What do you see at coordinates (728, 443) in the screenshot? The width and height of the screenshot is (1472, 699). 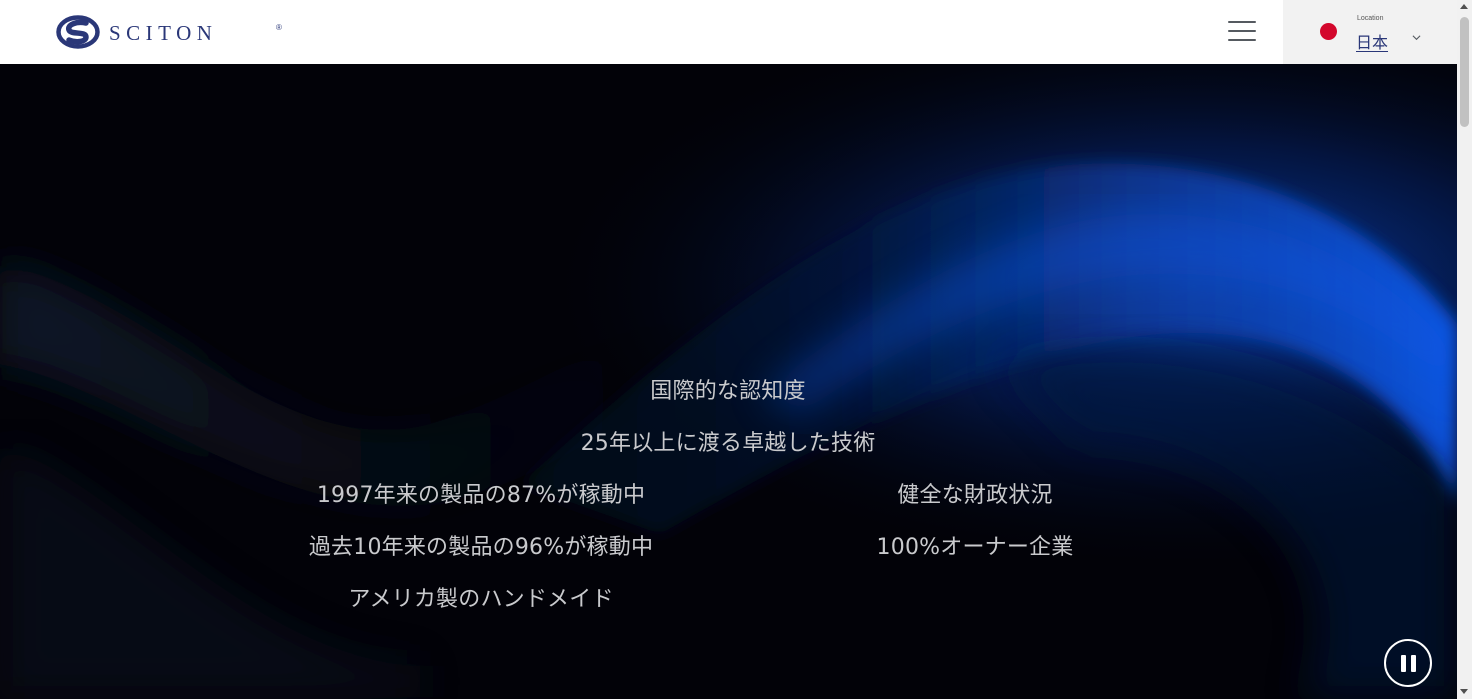 I see `feature-text: 25年以上に渡る卓越した技術` at bounding box center [728, 443].